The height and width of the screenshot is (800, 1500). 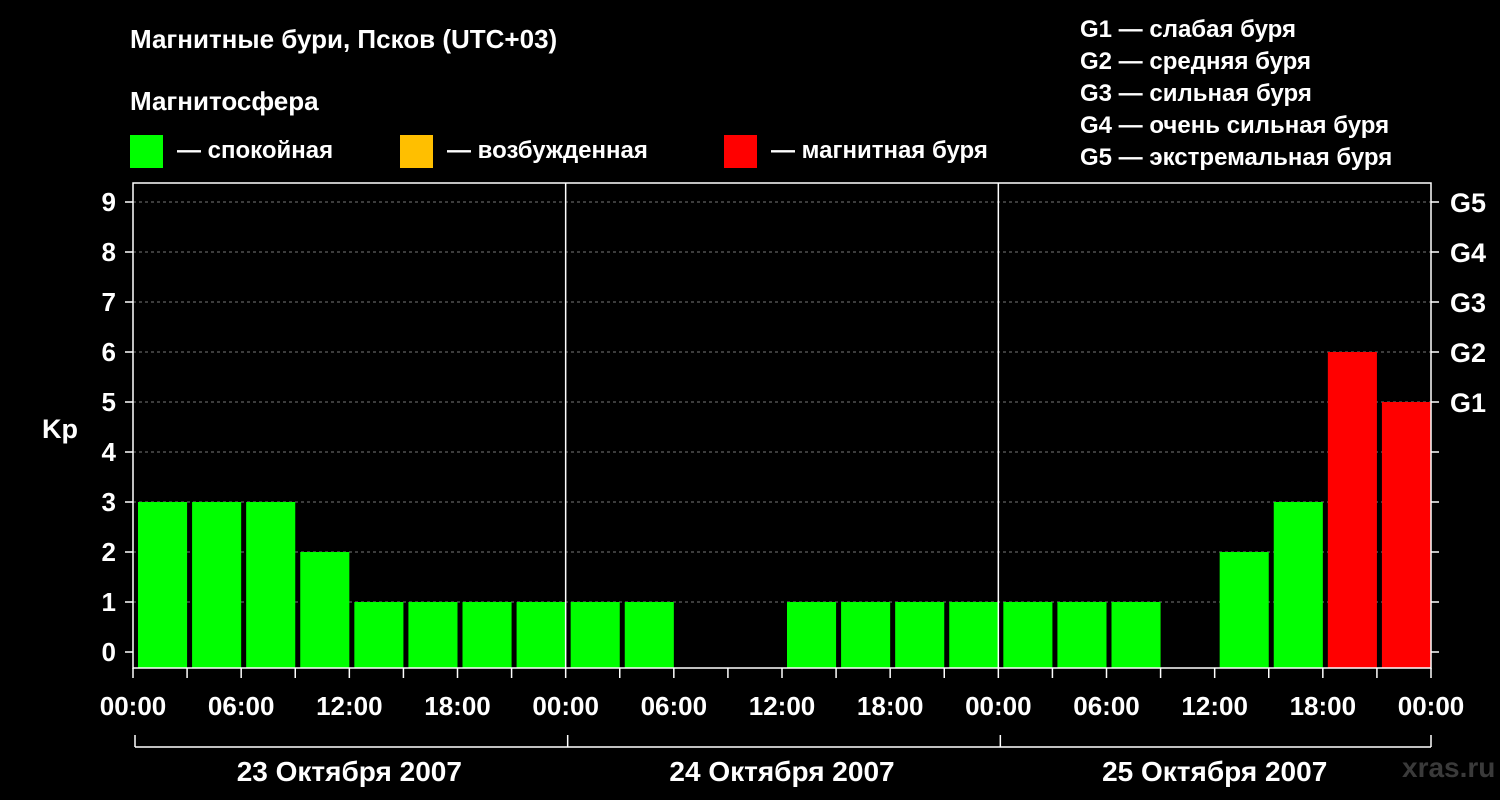 What do you see at coordinates (1468, 203) in the screenshot?
I see `g-level-label: G5` at bounding box center [1468, 203].